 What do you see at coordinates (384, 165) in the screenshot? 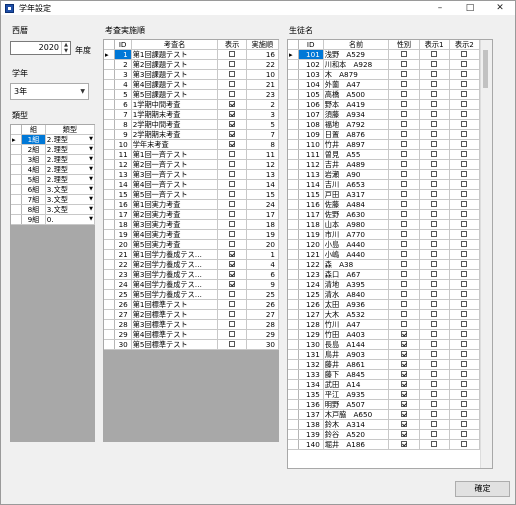
I see `student-row: 112 吉井 A489` at bounding box center [384, 165].